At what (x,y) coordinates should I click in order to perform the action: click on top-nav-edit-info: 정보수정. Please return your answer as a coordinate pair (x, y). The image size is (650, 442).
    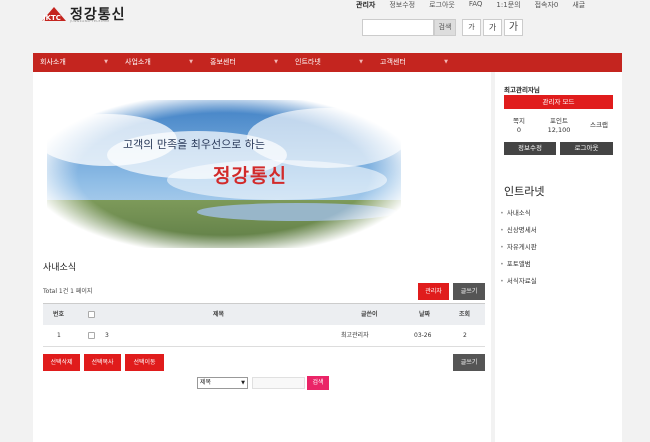
    Looking at the image, I should click on (402, 5).